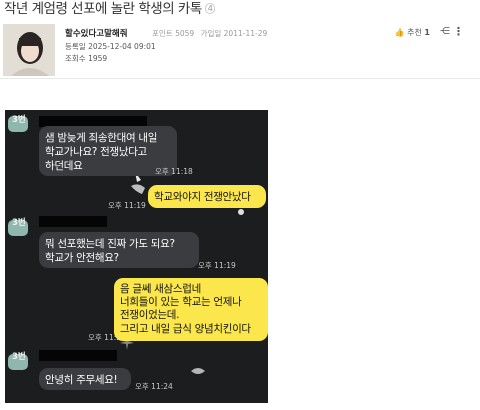 Image resolution: width=480 pixels, height=410 pixels. Describe the element at coordinates (173, 33) in the screenshot. I see `author-points: 포인트 5059` at that location.